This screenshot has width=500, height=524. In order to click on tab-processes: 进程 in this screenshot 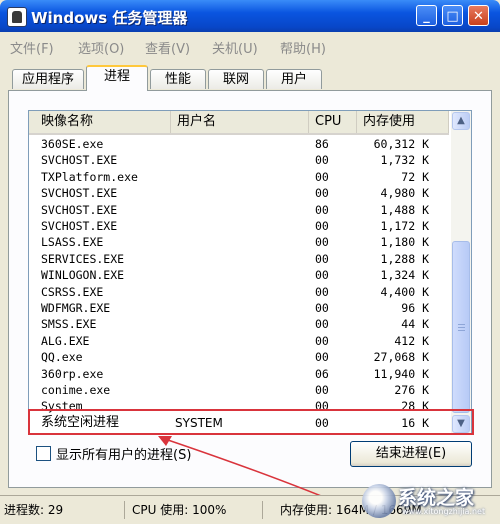, I will do `click(117, 78)`.